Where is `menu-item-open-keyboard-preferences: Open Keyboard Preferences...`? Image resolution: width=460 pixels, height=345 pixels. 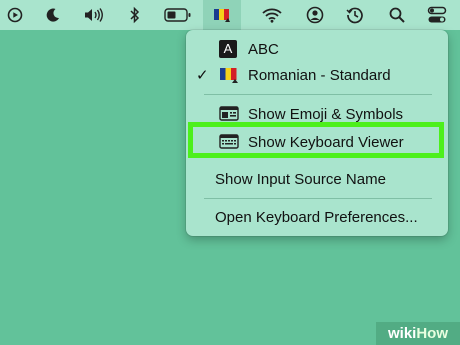 menu-item-open-keyboard-preferences: Open Keyboard Preferences... is located at coordinates (317, 217).